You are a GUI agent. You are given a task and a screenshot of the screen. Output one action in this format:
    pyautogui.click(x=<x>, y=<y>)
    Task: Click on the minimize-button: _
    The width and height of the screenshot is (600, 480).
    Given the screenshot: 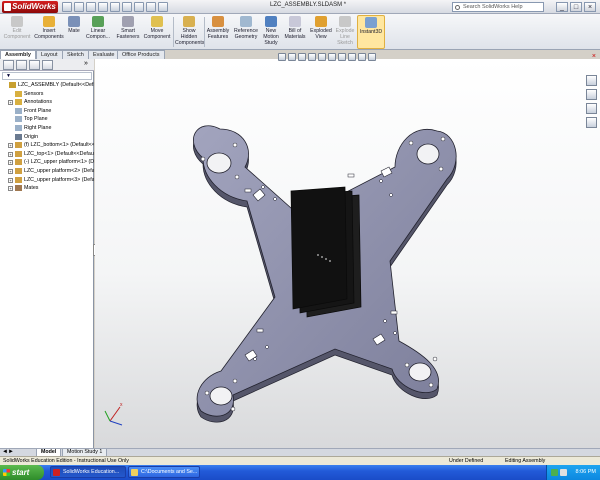 What is the action you would take?
    pyautogui.click(x=562, y=7)
    